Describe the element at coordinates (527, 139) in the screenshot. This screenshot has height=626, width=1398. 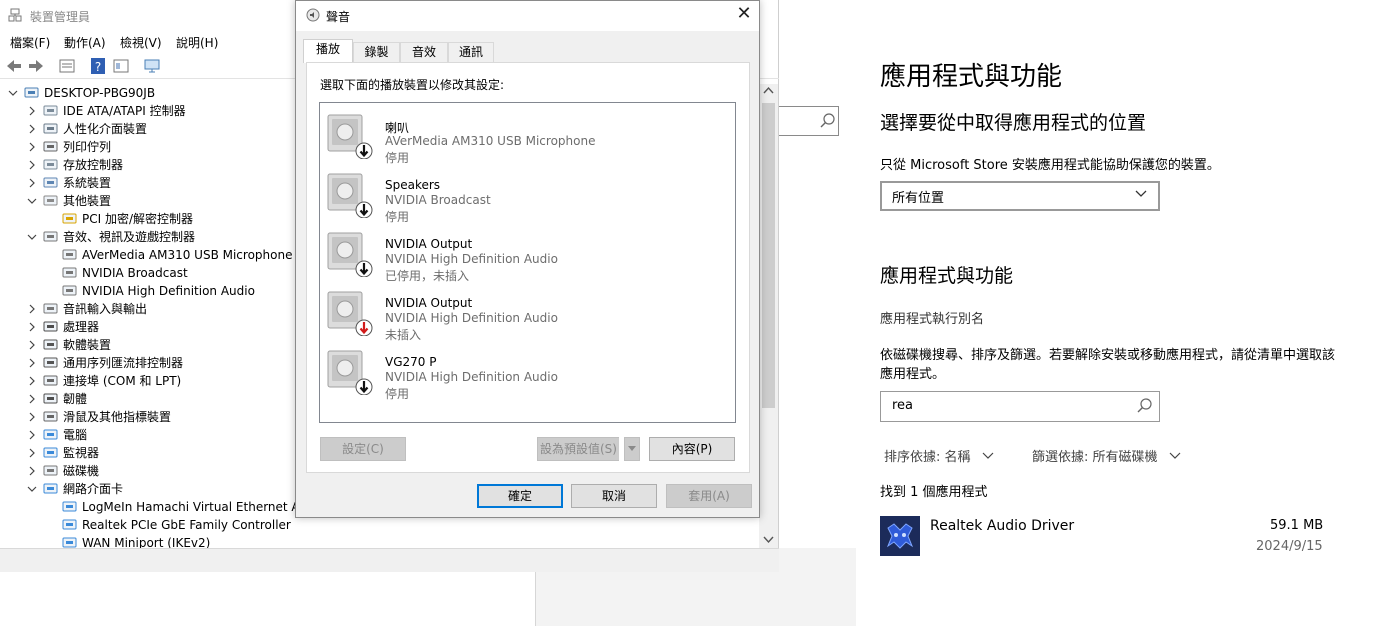
I see `playback-device: 喇叭 AVerMedia AM310 USB Microphone 停用` at that location.